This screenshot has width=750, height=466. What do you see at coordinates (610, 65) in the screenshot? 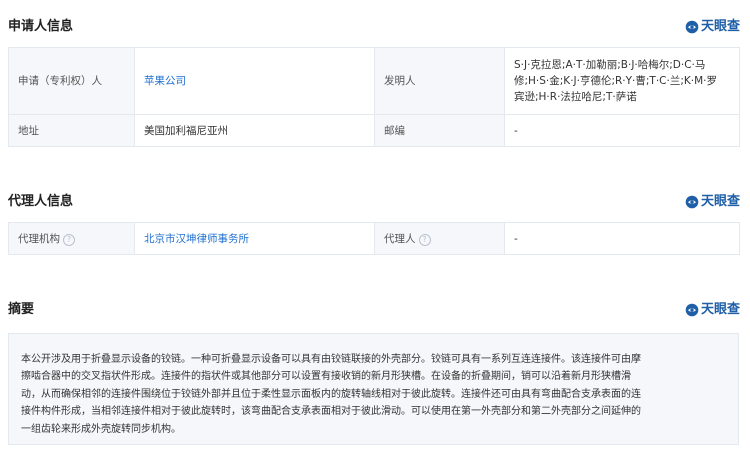
I see `inventor-line: S·J·克拉恩;A·T·加勒丽;B·J·哈梅尔;D·C·马` at bounding box center [610, 65].